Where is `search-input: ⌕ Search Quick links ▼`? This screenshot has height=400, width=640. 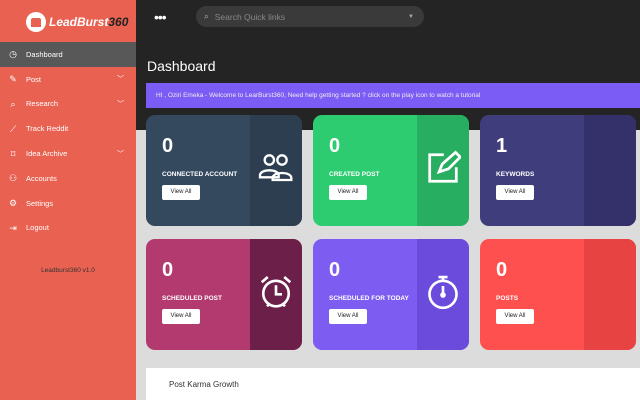 search-input: ⌕ Search Quick links ▼ is located at coordinates (310, 16).